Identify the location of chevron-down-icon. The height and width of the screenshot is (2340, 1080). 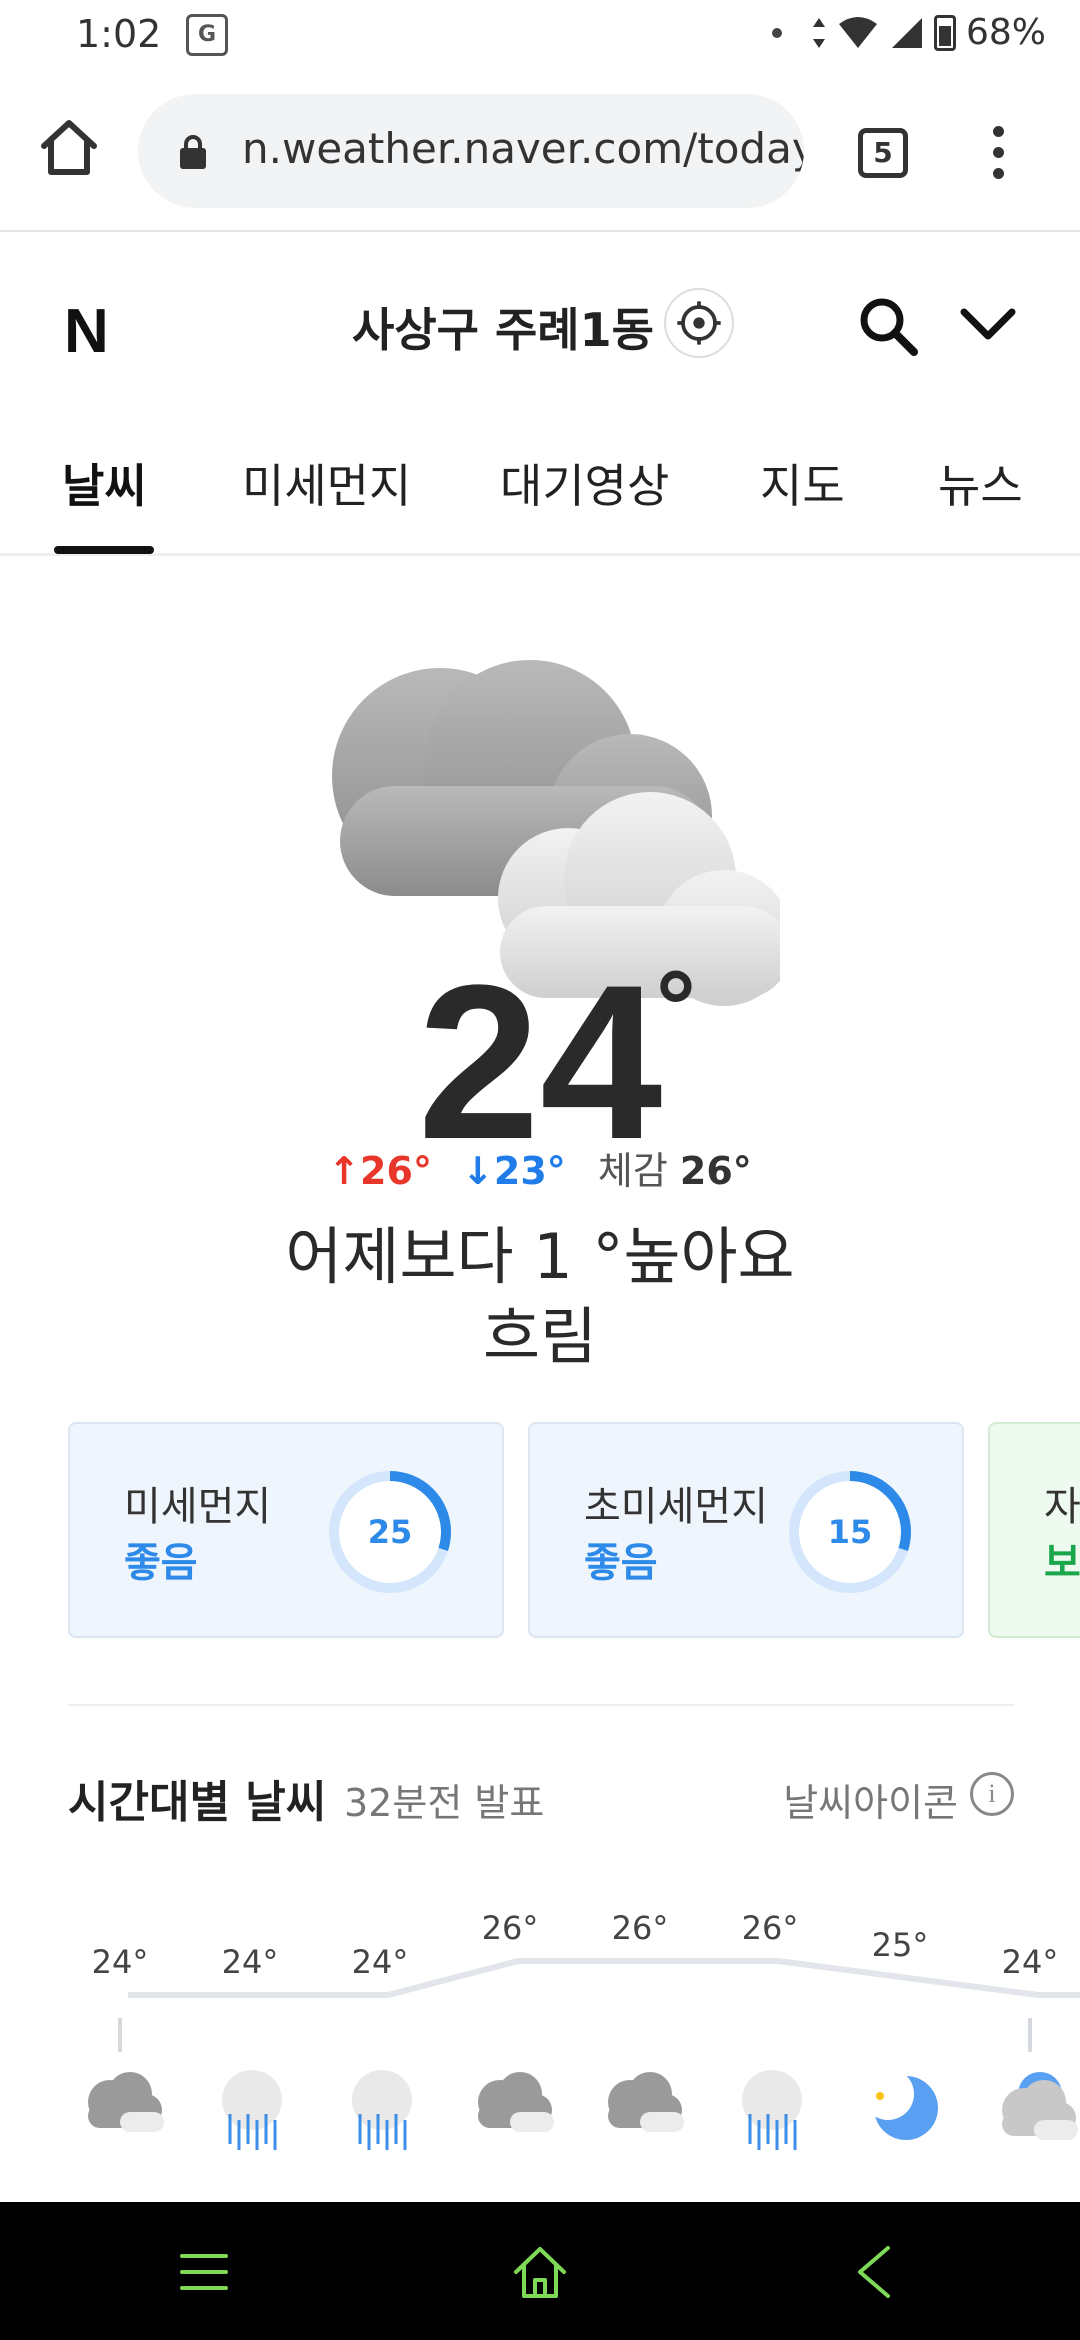
(988, 325).